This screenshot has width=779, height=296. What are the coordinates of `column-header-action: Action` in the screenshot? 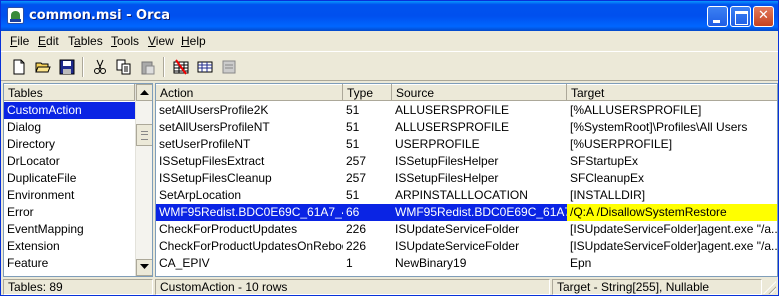 It's located at (249, 92).